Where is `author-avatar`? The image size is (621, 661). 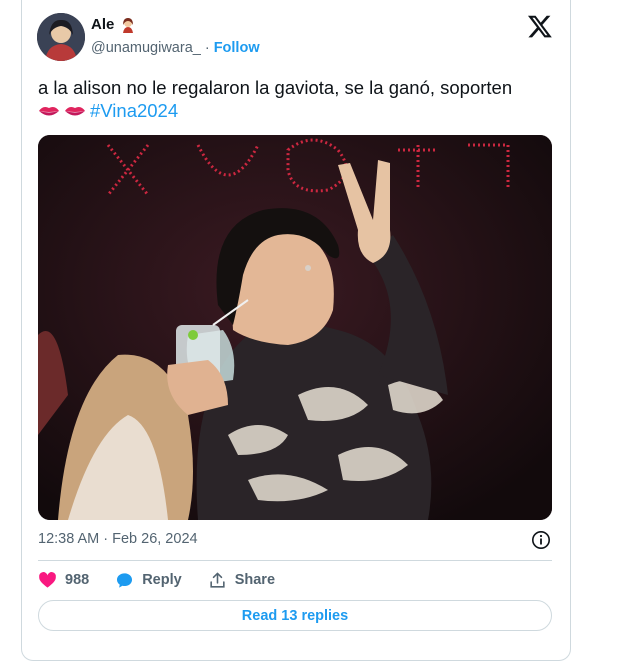
author-avatar is located at coordinates (61, 37).